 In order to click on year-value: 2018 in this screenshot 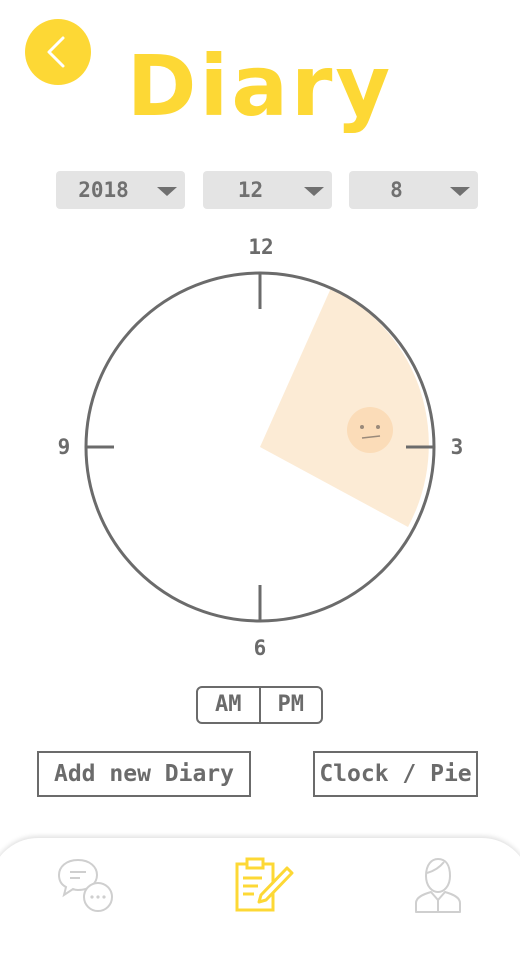, I will do `click(103, 190)`.